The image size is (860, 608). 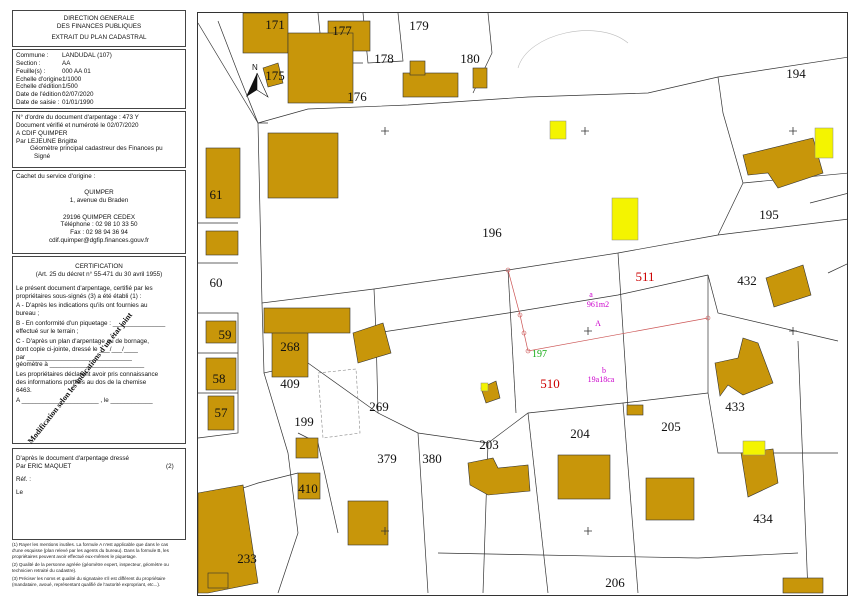 I want to click on parcel-179: 179, so click(x=419, y=25).